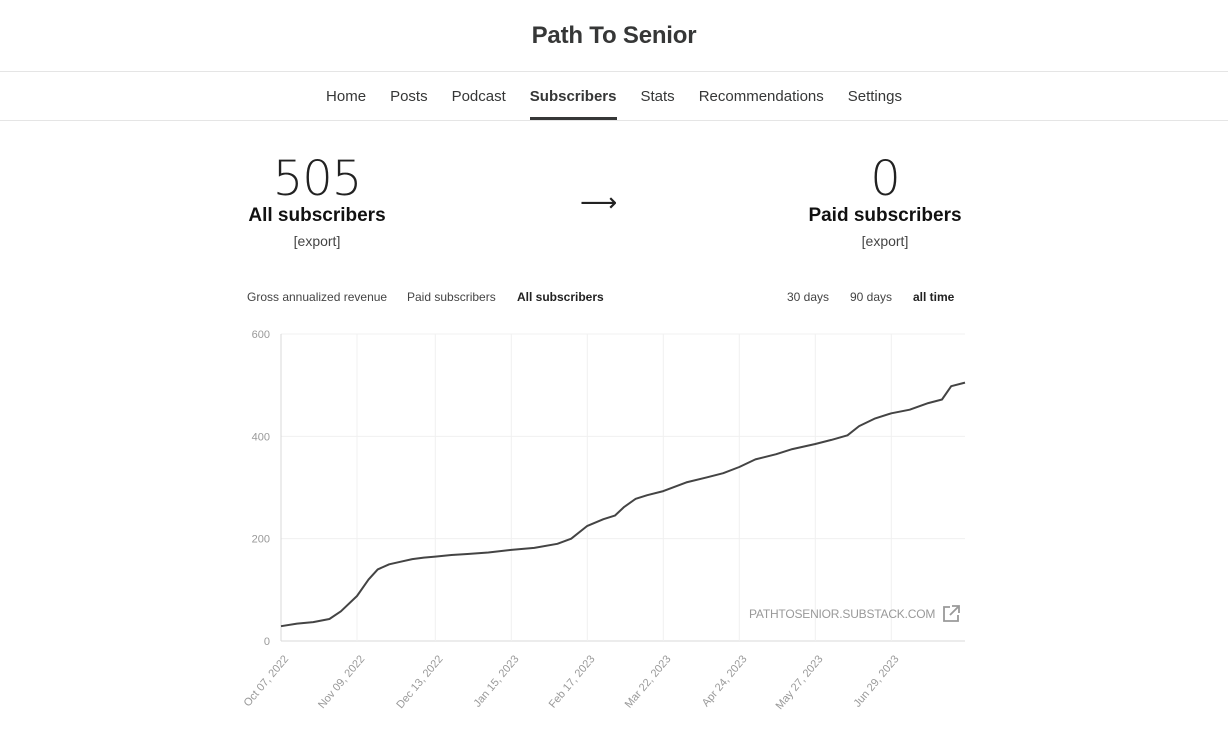 The image size is (1228, 737). Describe the element at coordinates (885, 241) in the screenshot. I see `export-paid-link: [export]` at that location.